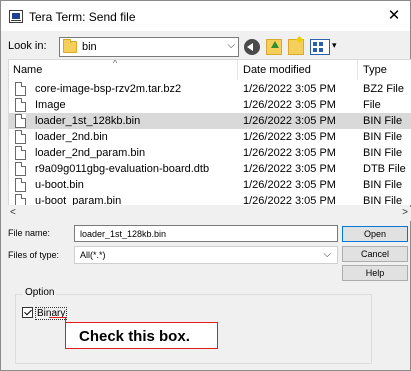 The image size is (411, 371). I want to click on cancel-button: Cancel, so click(375, 254).